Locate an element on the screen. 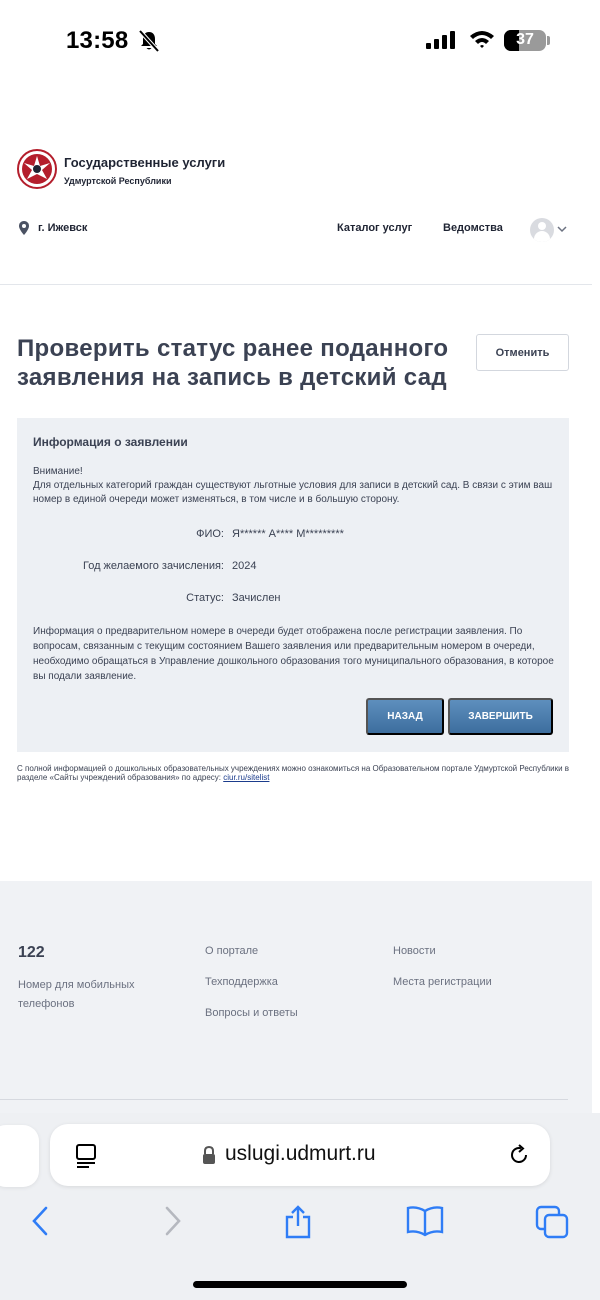 The image size is (600, 1300). address-bar: uslugi.udmurt.ru is located at coordinates (300, 1155).